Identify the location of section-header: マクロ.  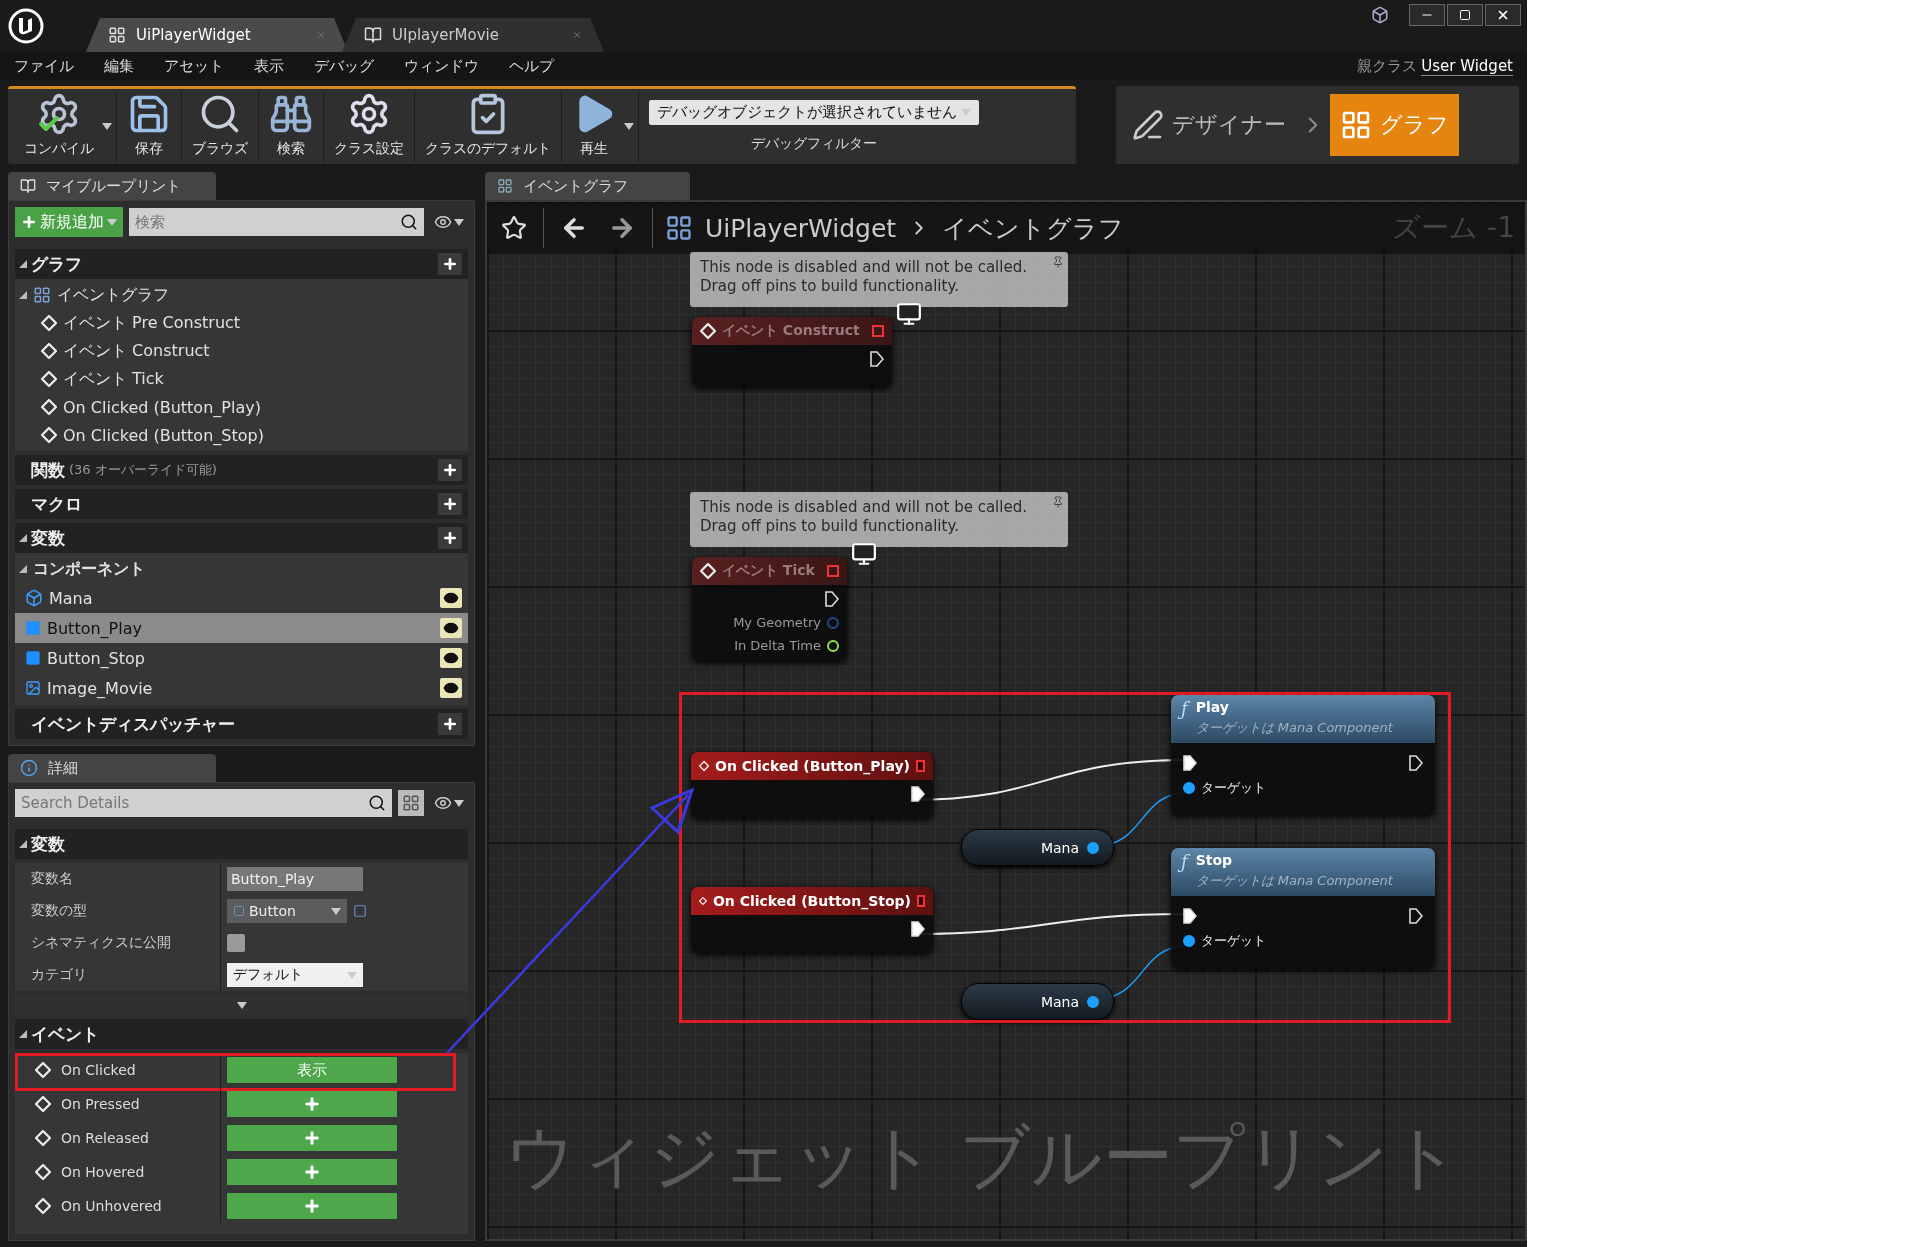
(241, 504).